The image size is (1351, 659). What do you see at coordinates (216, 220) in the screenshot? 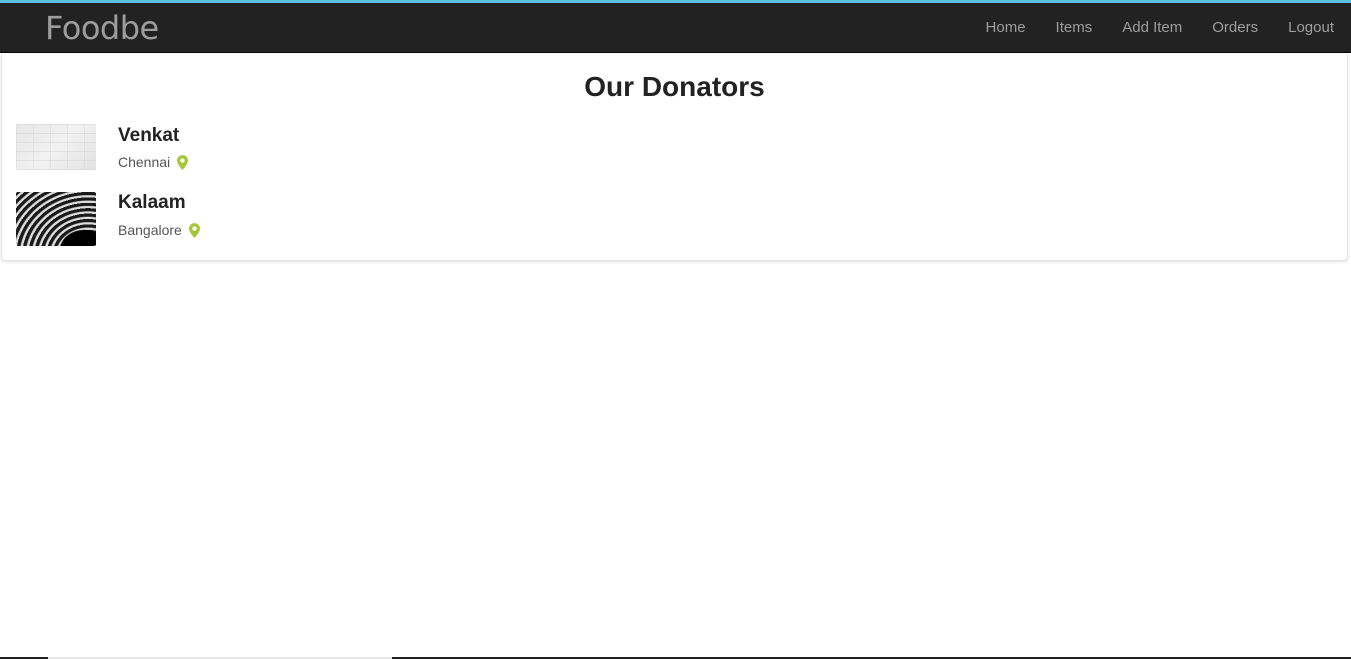
I see `donor-item: Kalaam Bangalore` at bounding box center [216, 220].